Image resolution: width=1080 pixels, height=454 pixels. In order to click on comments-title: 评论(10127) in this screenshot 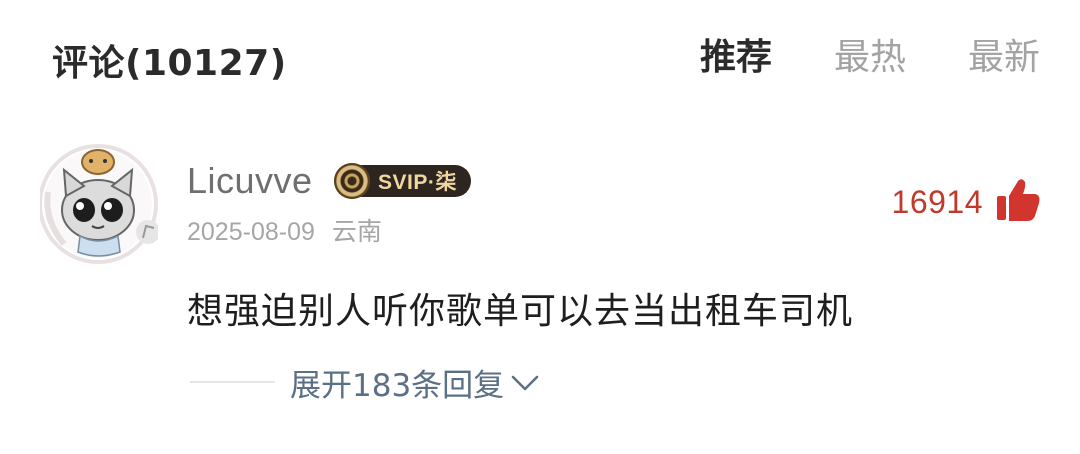, I will do `click(169, 63)`.